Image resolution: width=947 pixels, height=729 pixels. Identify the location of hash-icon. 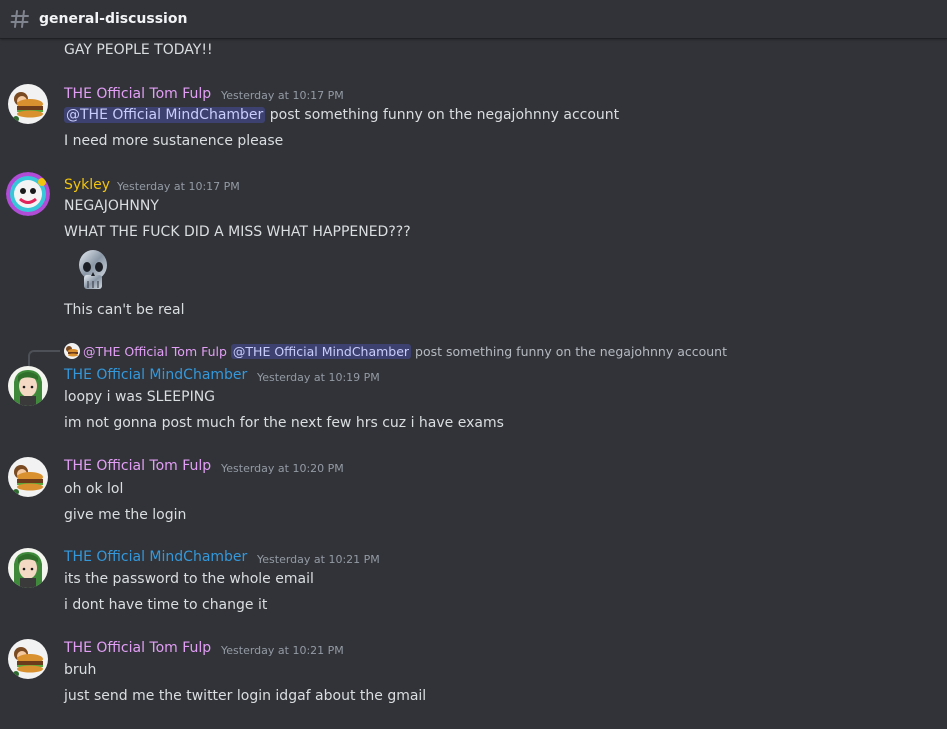
(19, 19).